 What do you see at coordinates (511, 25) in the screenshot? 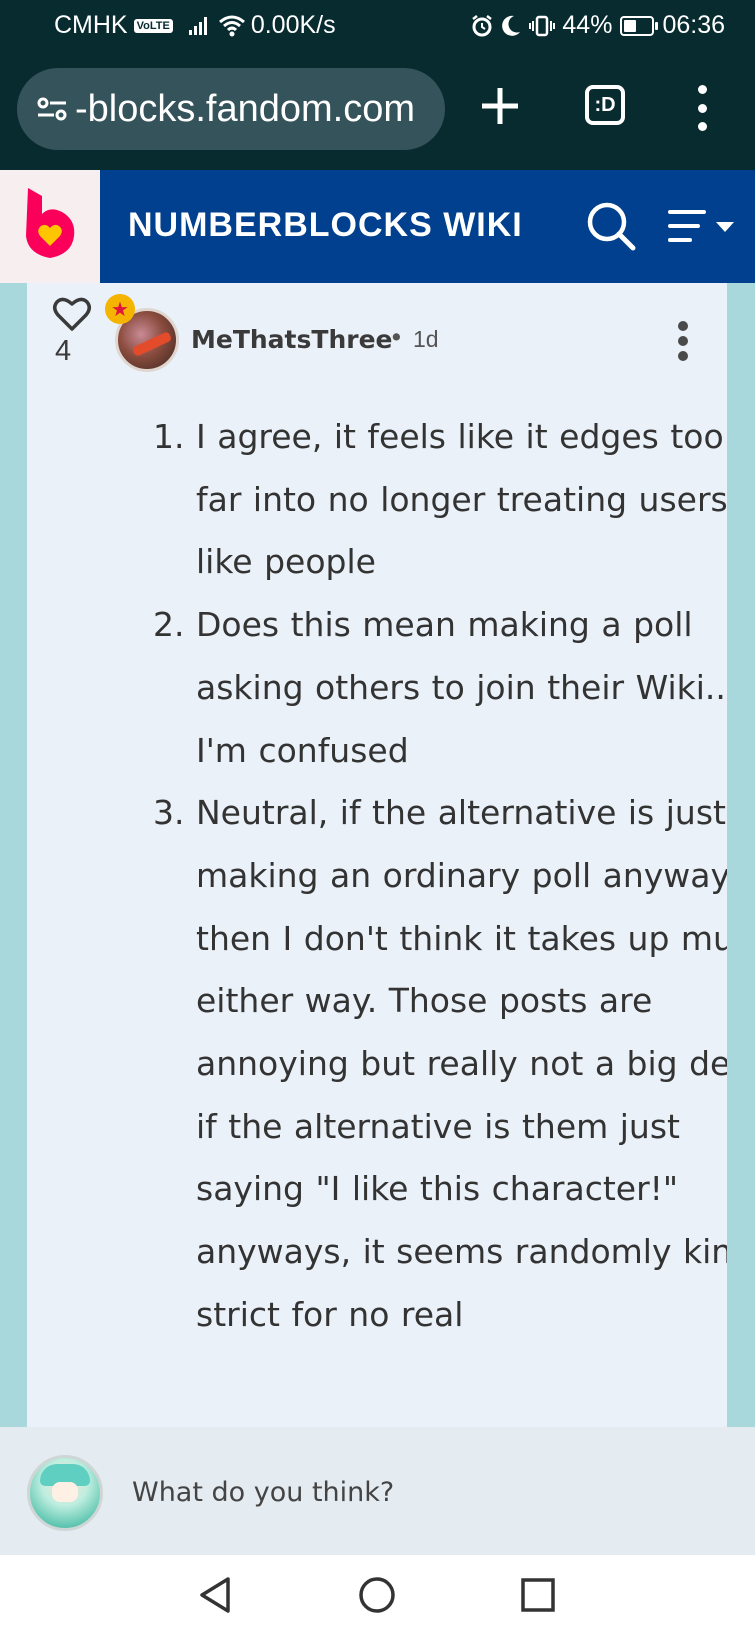
I see `moon-icon` at bounding box center [511, 25].